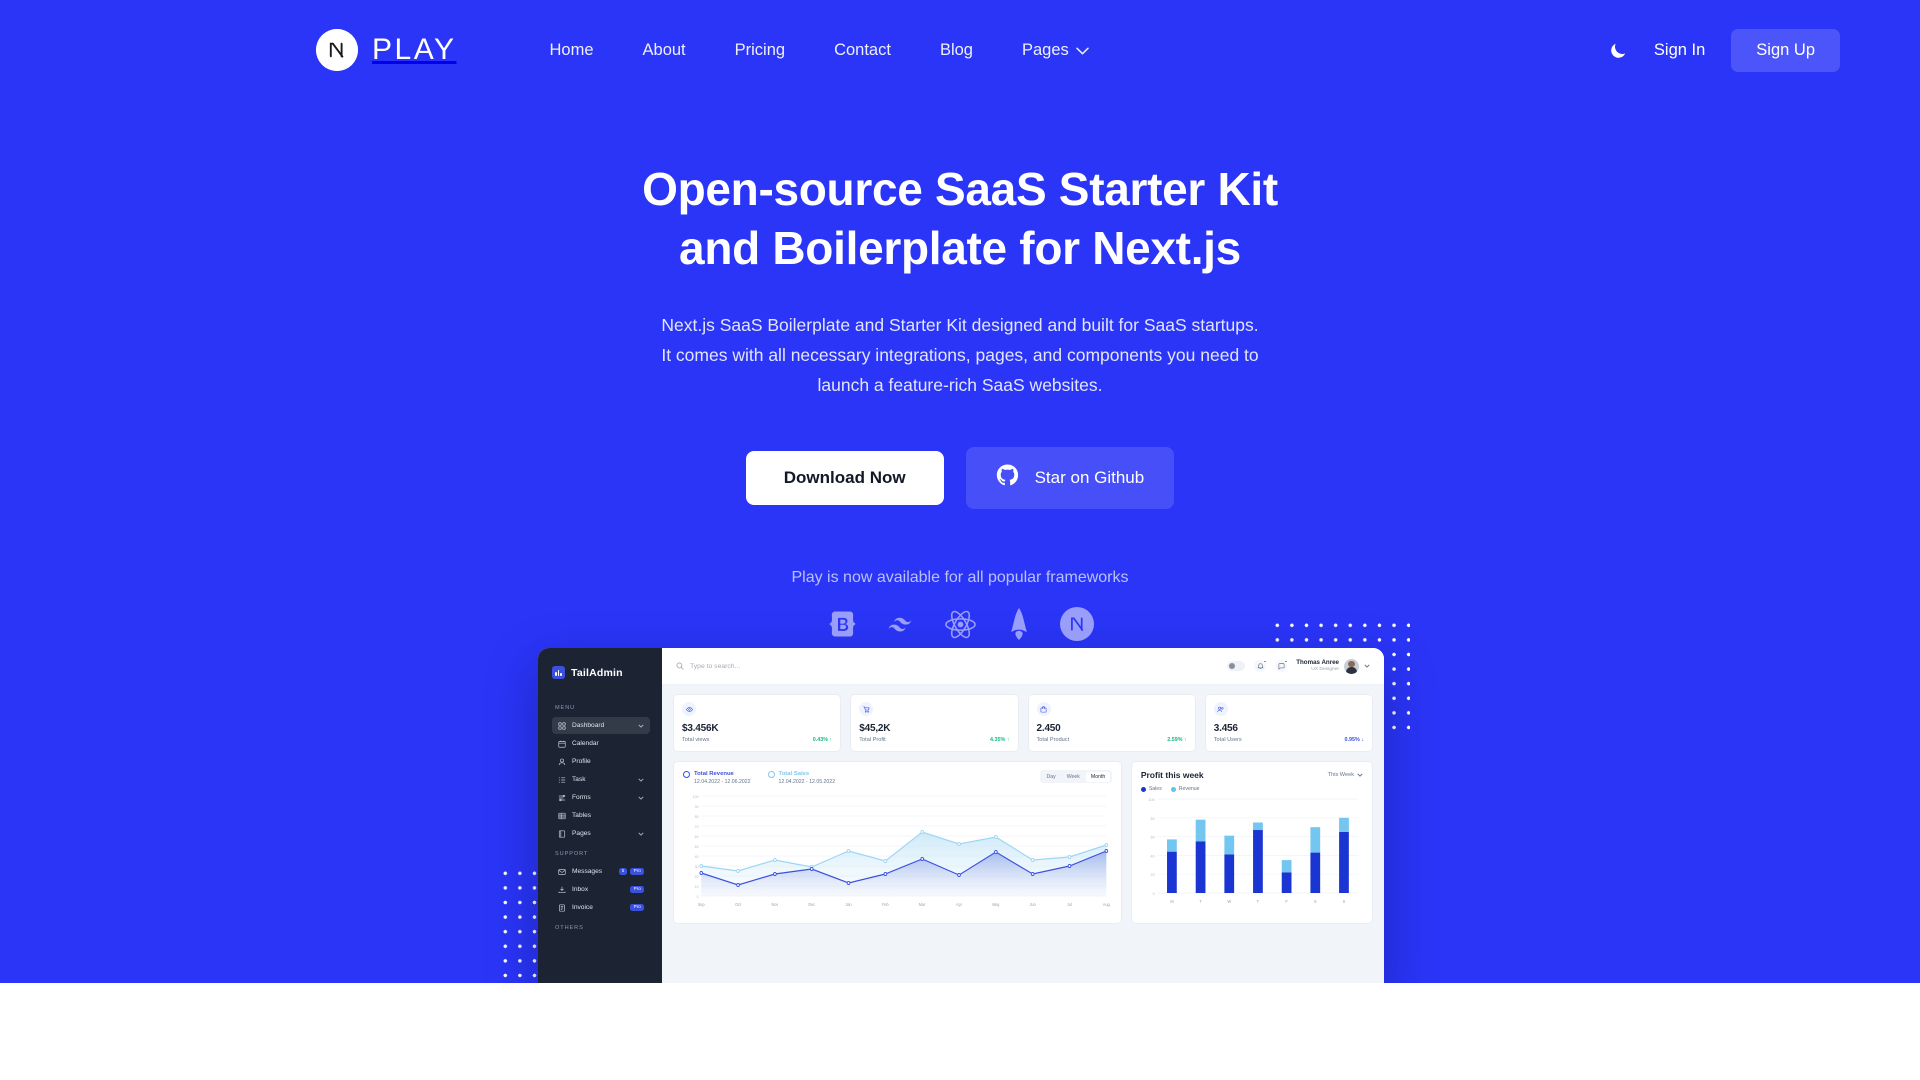  I want to click on sidebar-item-messages: Messages 5 Pro, so click(601, 871).